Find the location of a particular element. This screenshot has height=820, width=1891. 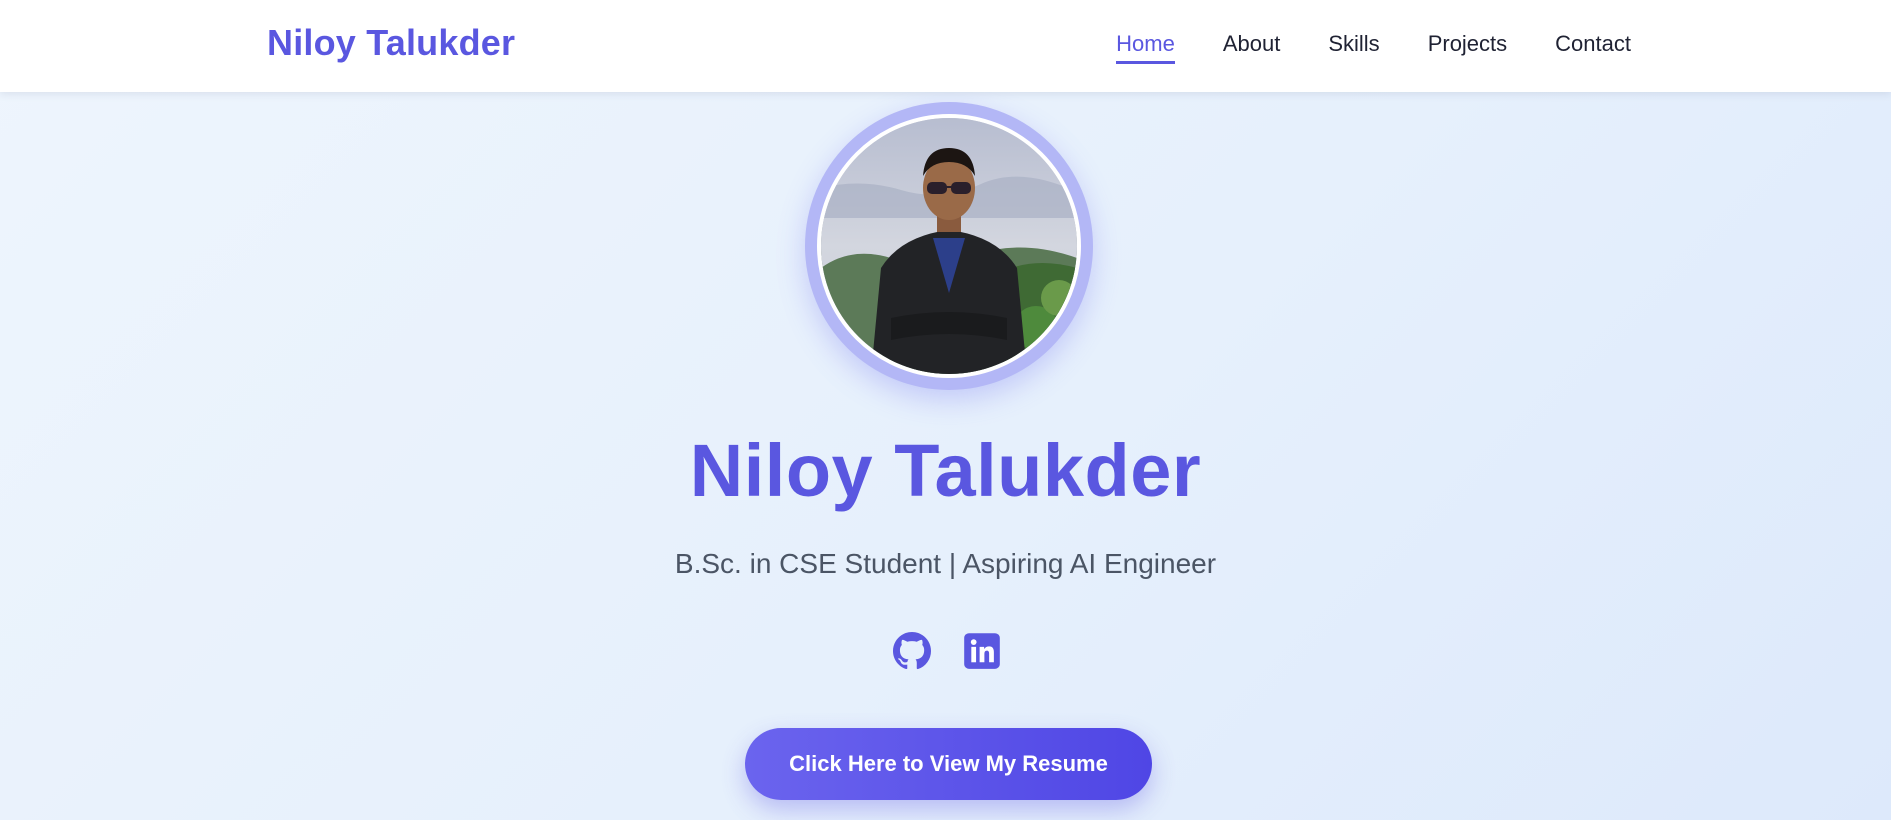

hero-name: Niloy Talukder is located at coordinates (945, 470).